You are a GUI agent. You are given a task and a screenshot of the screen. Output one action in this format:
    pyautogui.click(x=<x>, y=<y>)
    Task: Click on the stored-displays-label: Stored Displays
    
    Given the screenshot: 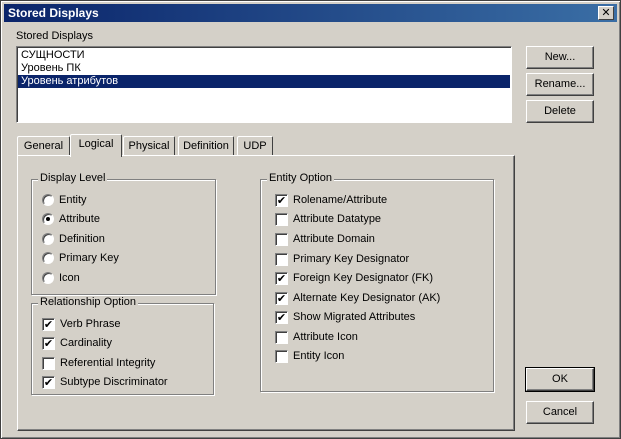 What is the action you would take?
    pyautogui.click(x=55, y=36)
    